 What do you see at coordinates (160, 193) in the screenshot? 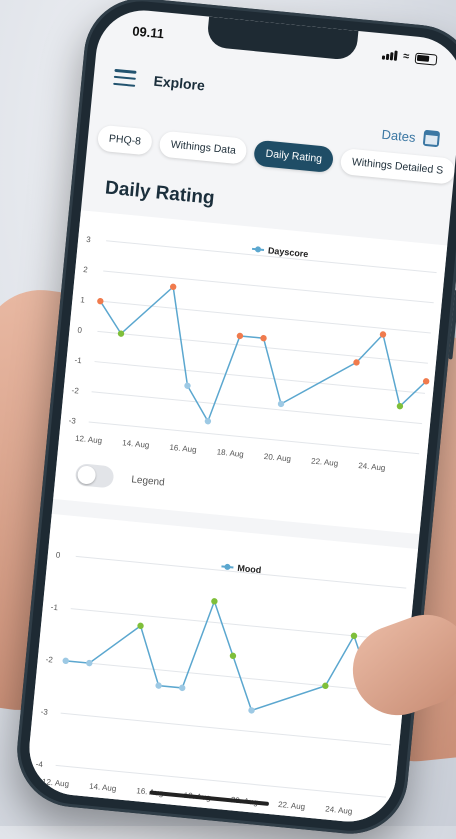
I see `section-title: Daily Rating` at bounding box center [160, 193].